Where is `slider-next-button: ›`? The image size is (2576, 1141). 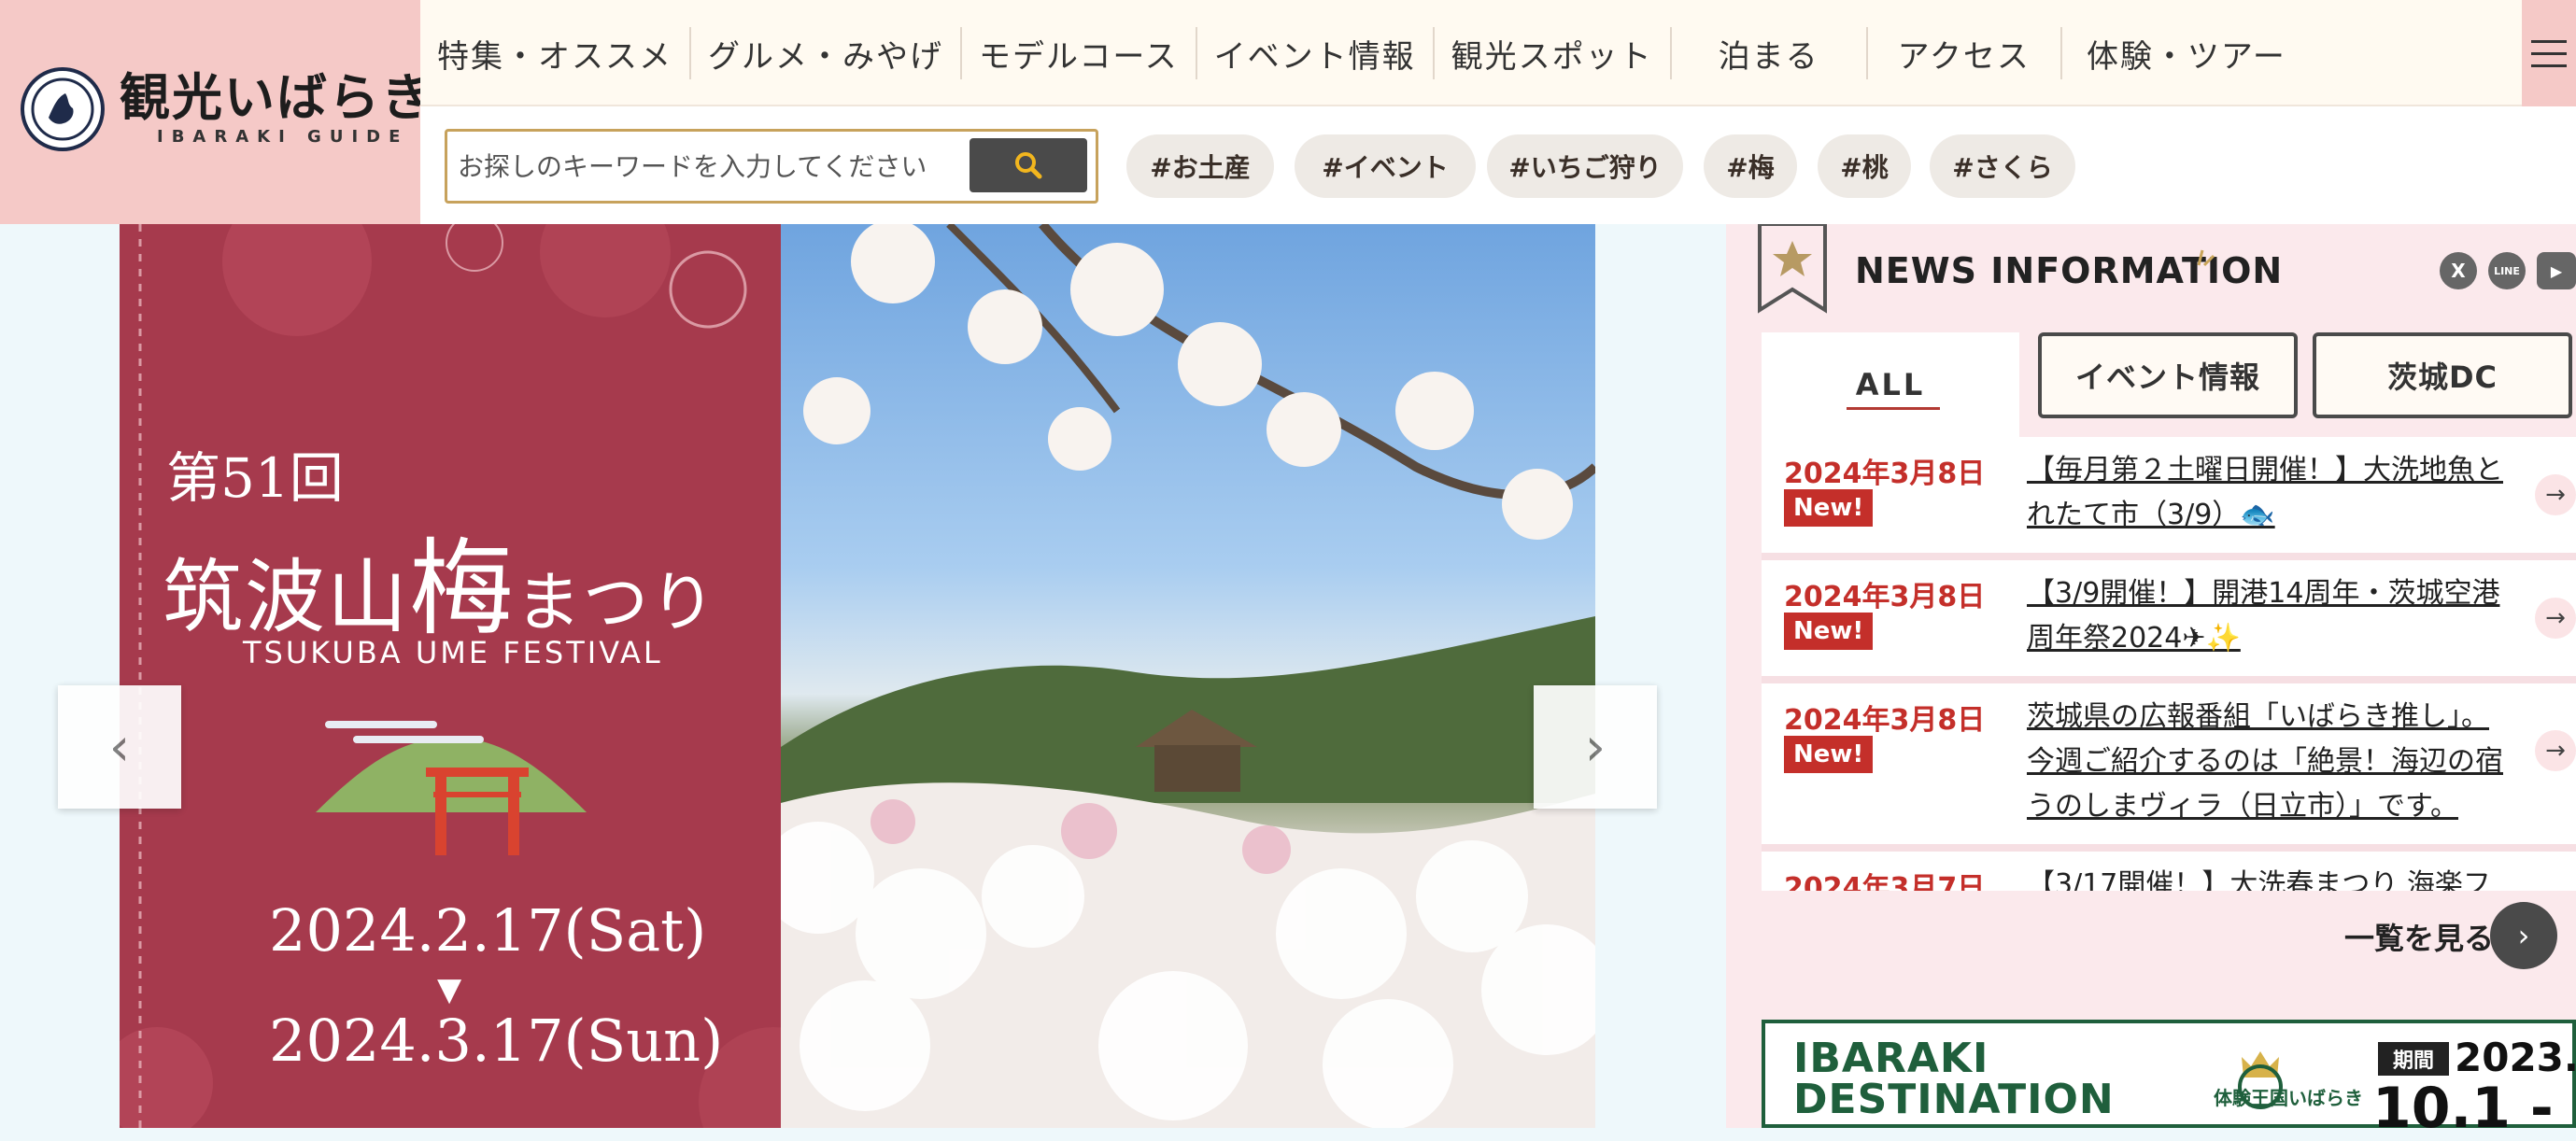
slider-next-button: › is located at coordinates (1595, 747).